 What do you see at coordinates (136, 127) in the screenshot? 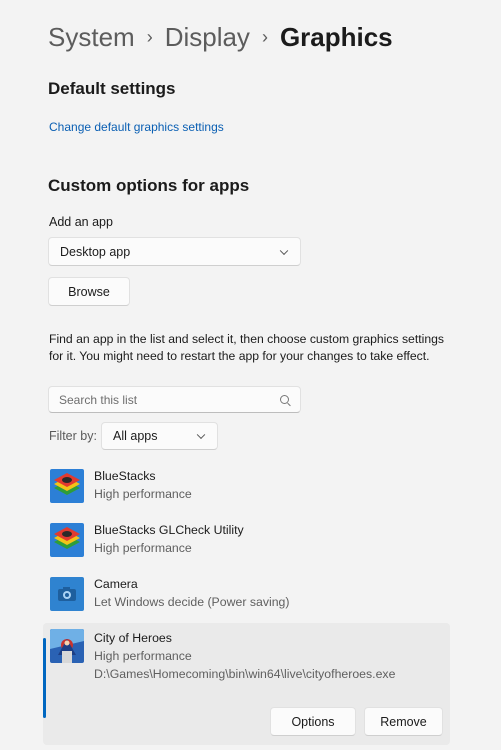
I see `change-default-graphics-link: Change default graphics settings` at bounding box center [136, 127].